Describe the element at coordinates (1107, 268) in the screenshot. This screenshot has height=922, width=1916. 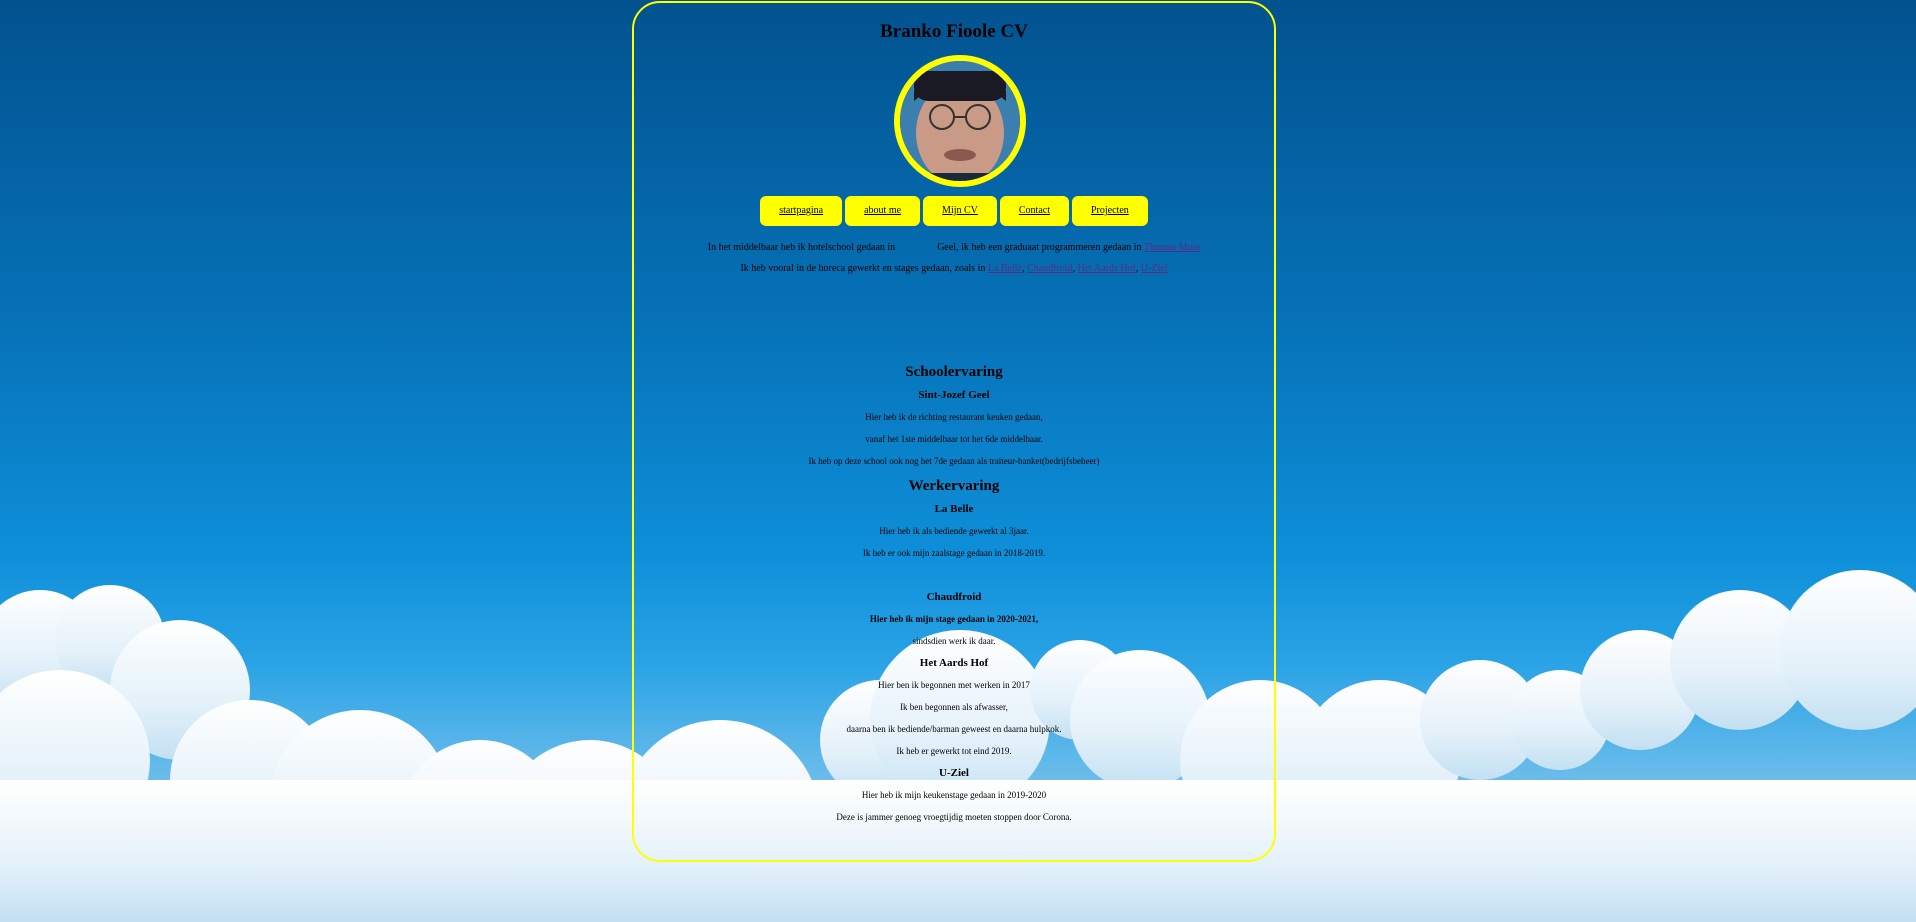
I see `link-het-aards-hof: Het Aards Hof` at that location.